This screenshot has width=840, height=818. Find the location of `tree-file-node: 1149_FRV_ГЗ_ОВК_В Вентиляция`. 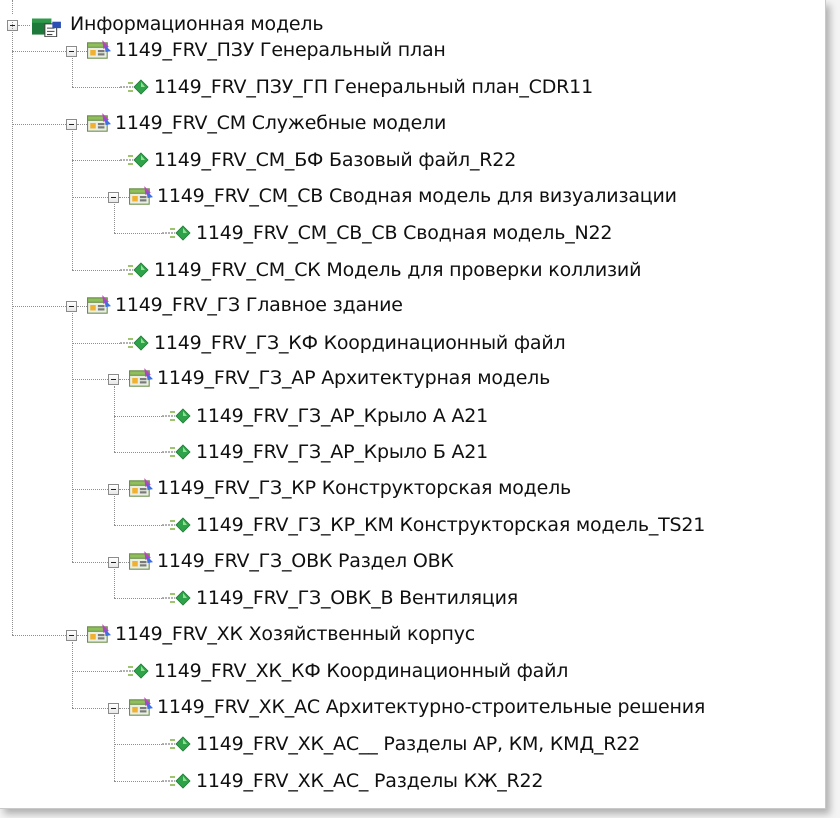

tree-file-node: 1149_FRV_ГЗ_ОВК_В Вентиляция is located at coordinates (412, 598).